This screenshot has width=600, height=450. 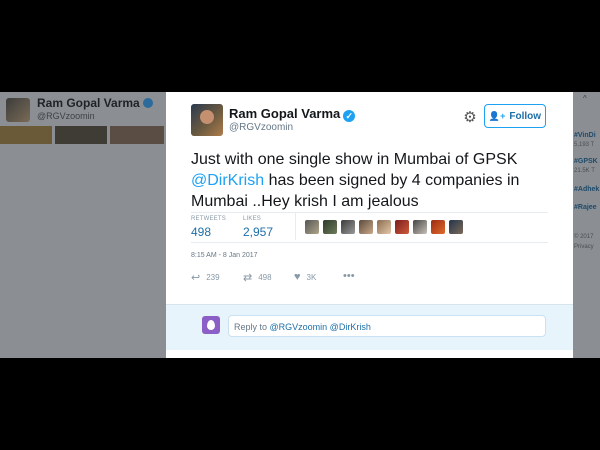 What do you see at coordinates (196, 278) in the screenshot?
I see `reply-icon: ↩` at bounding box center [196, 278].